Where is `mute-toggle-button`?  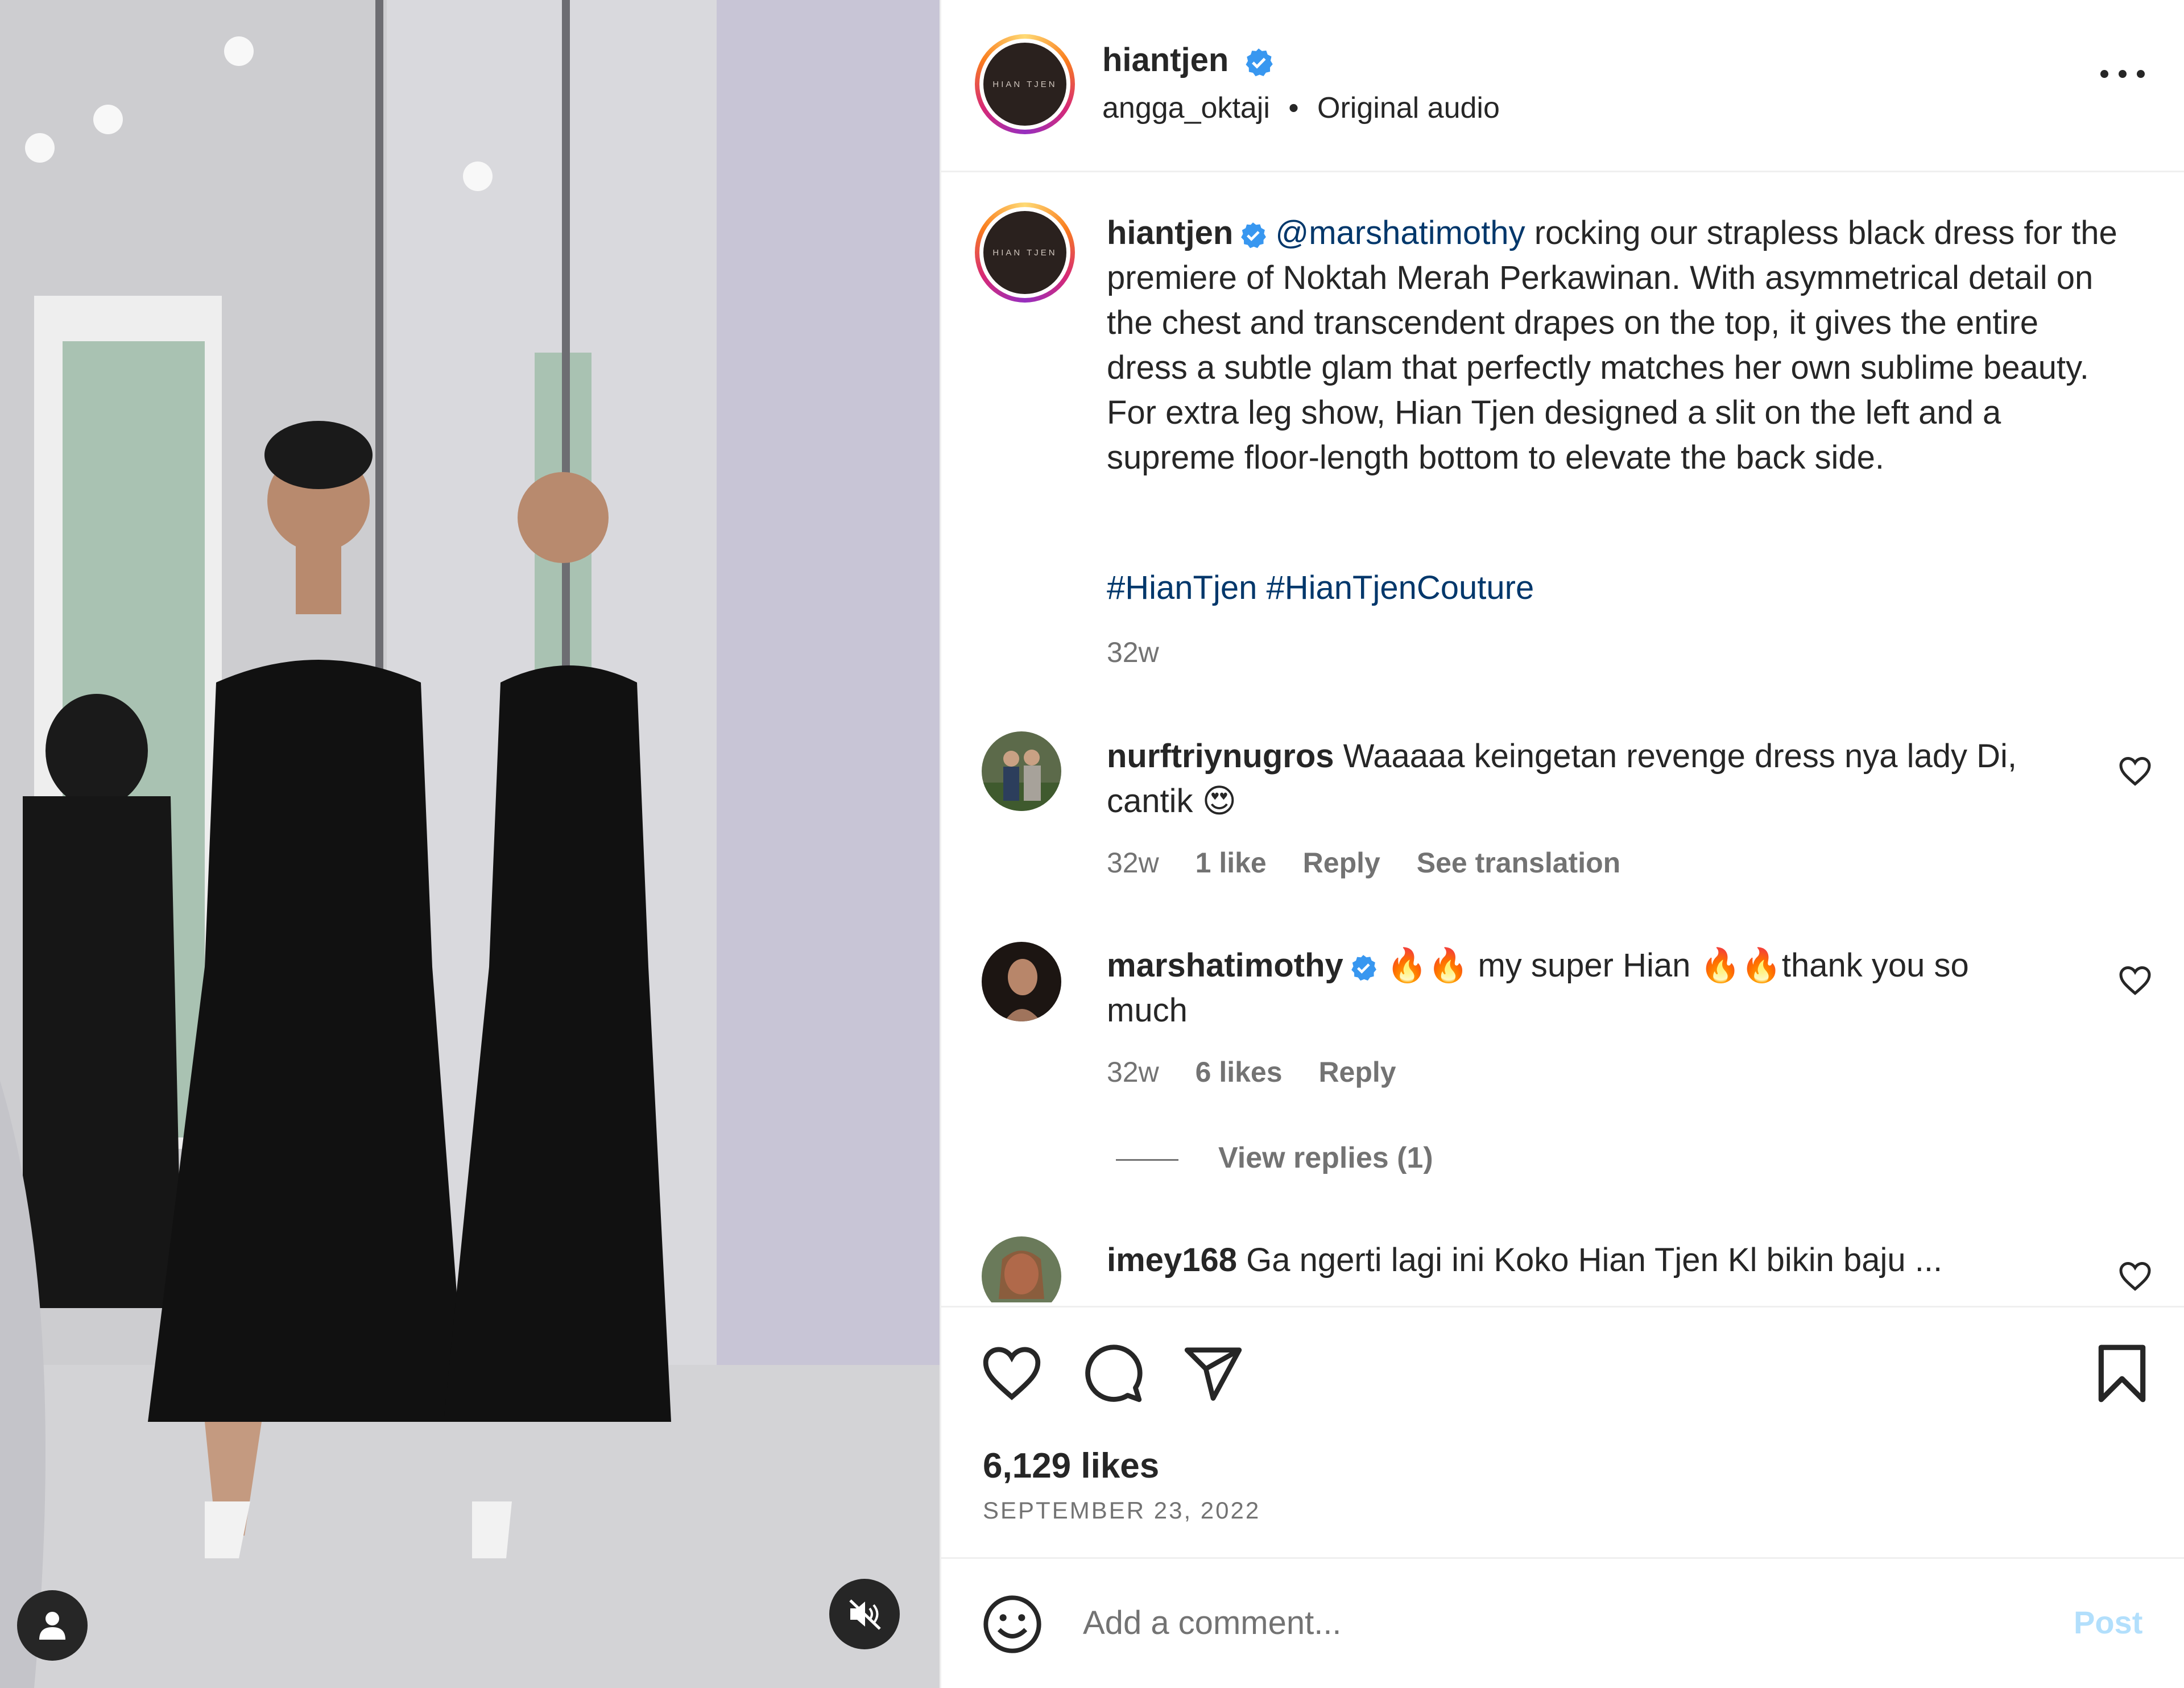
mute-toggle-button is located at coordinates (864, 1614).